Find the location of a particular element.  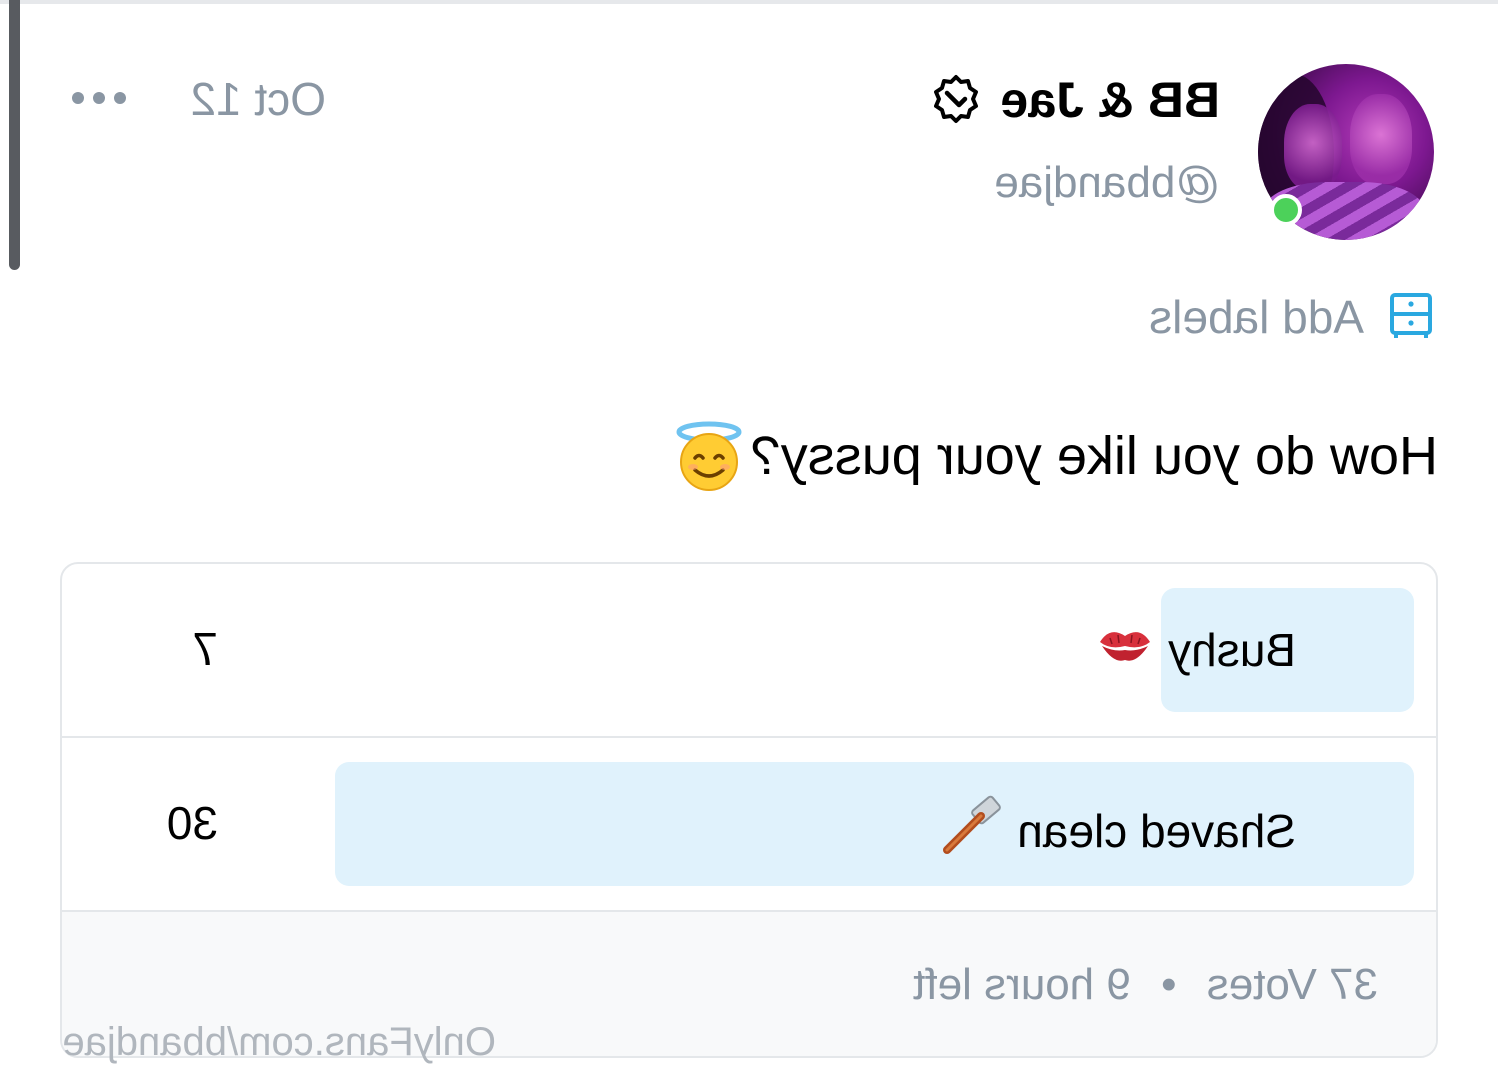

poll-option-text: Shaved clean is located at coordinates (1156, 830).